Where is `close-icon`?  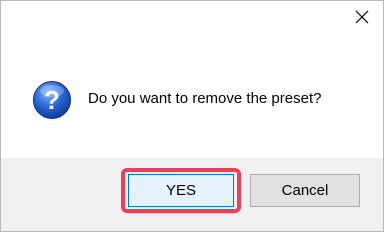
close-icon is located at coordinates (362, 17).